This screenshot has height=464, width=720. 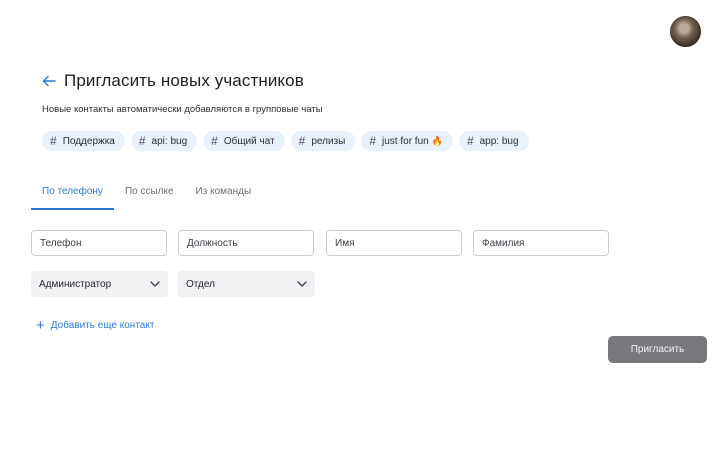 I want to click on chat-chip-label: Поддержка, so click(x=88, y=141).